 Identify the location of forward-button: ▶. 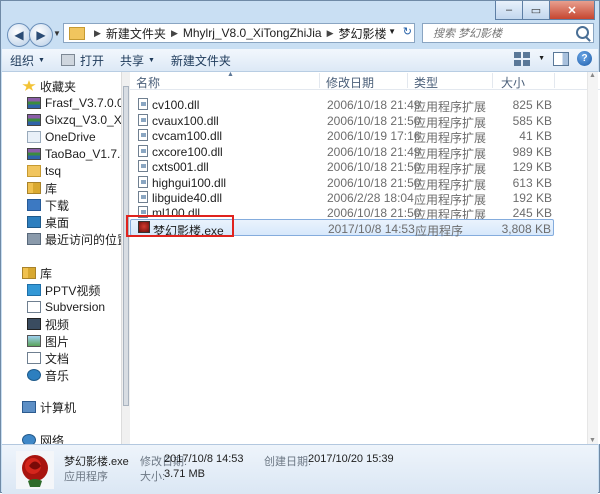
(41, 35).